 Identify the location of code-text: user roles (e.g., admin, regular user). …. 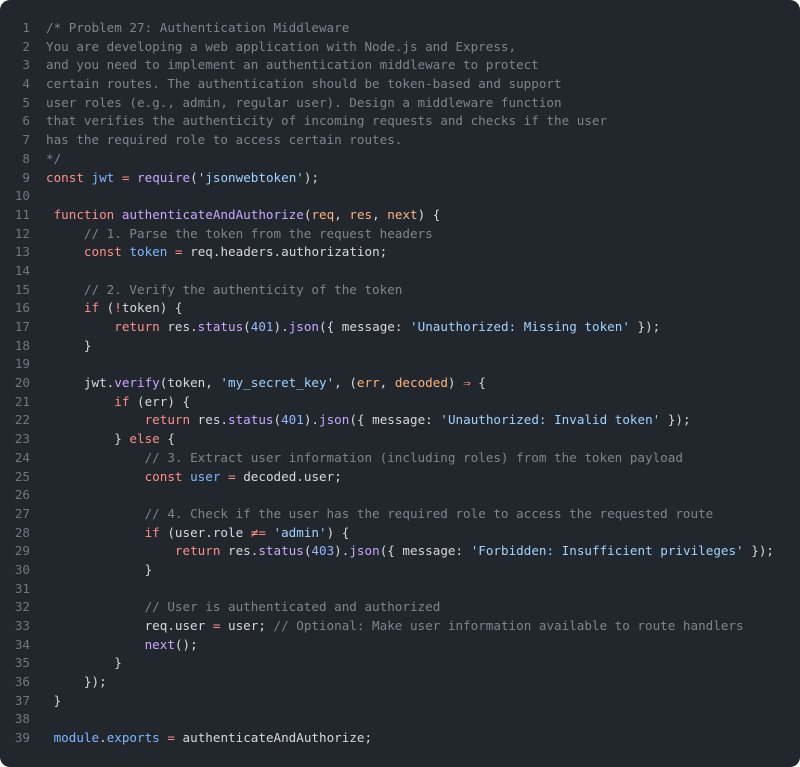
(304, 103).